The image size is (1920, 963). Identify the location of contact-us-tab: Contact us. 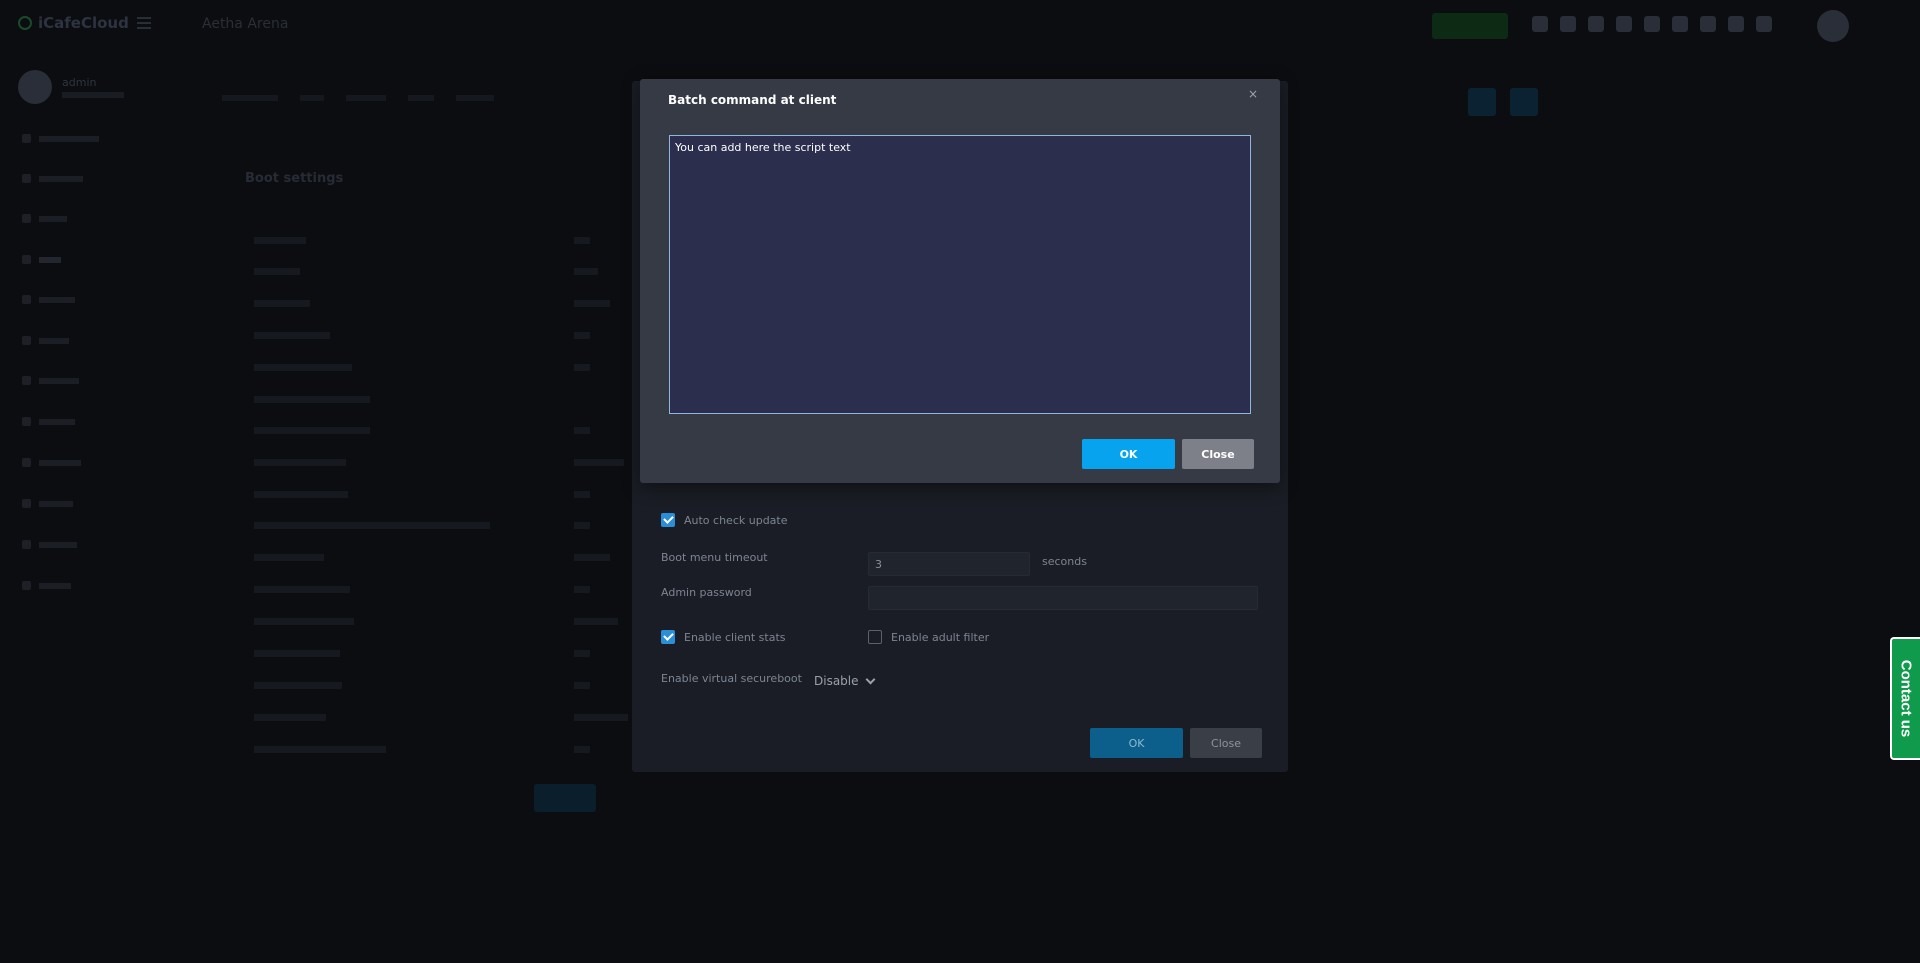
(1905, 698).